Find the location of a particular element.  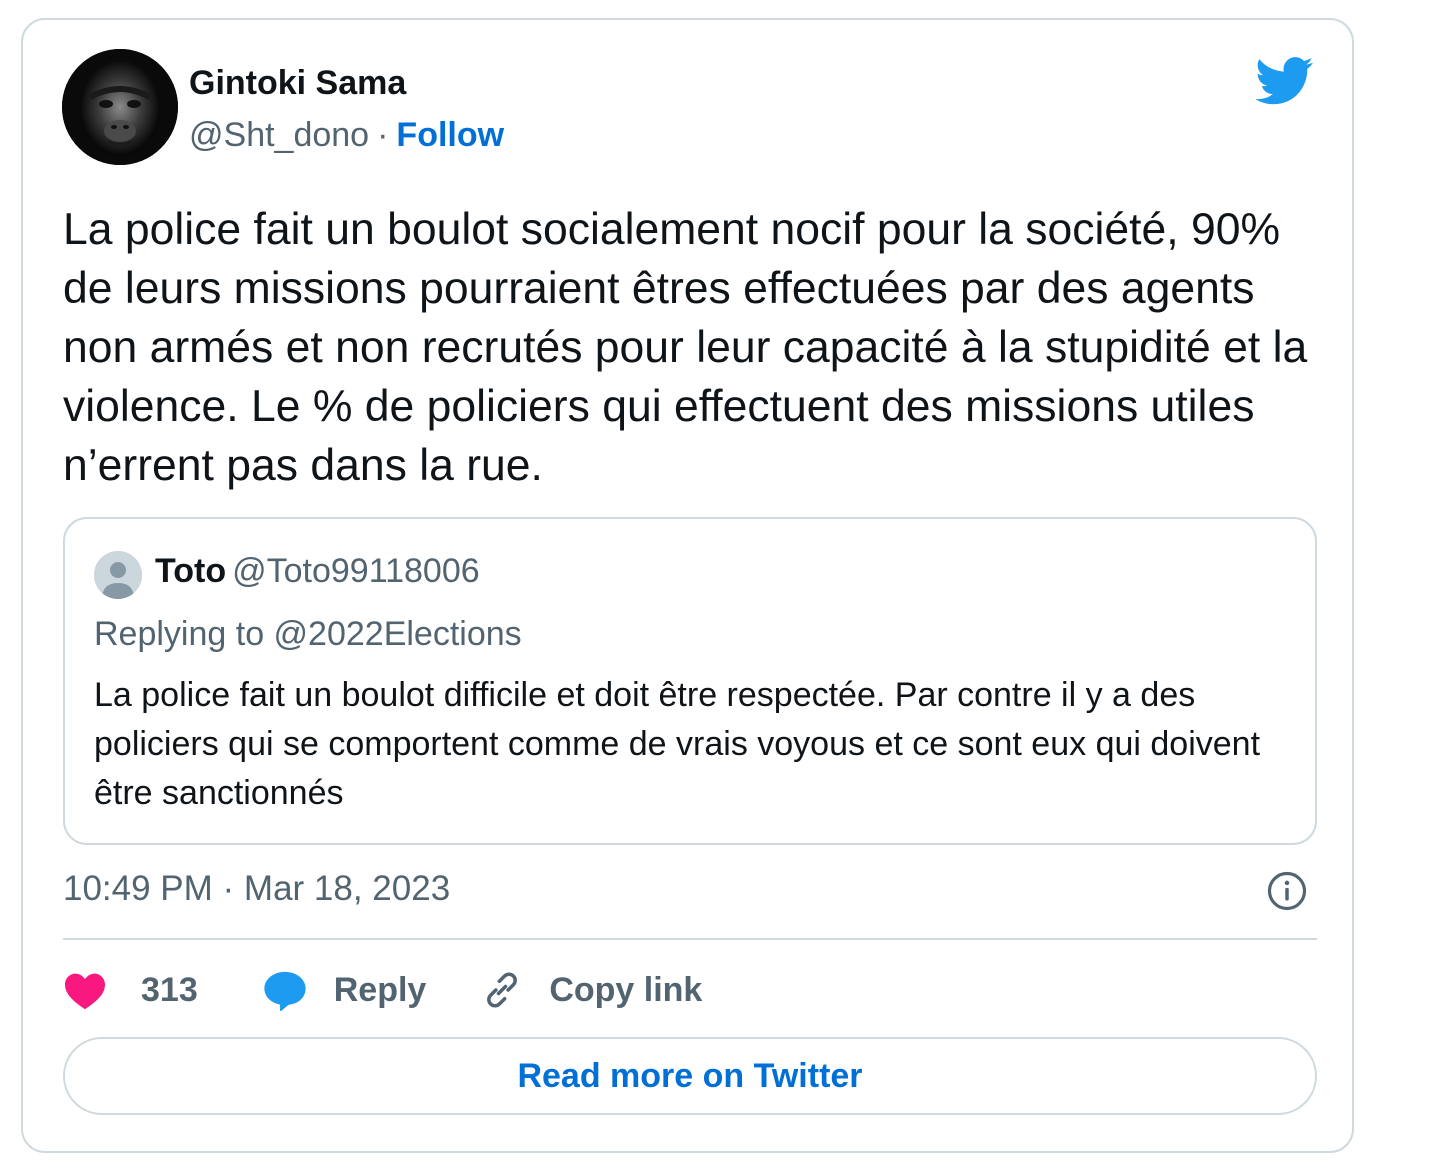

quoted-author-name: Toto is located at coordinates (190, 571).